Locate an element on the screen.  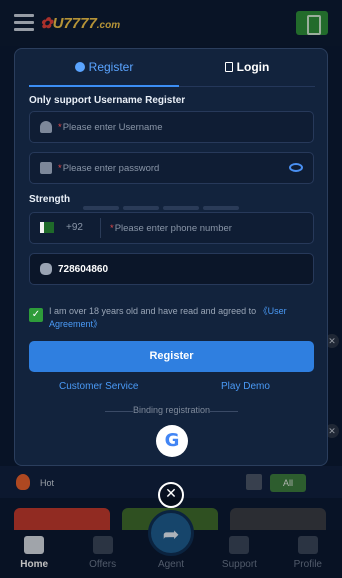
eye-icon is located at coordinates (296, 167).